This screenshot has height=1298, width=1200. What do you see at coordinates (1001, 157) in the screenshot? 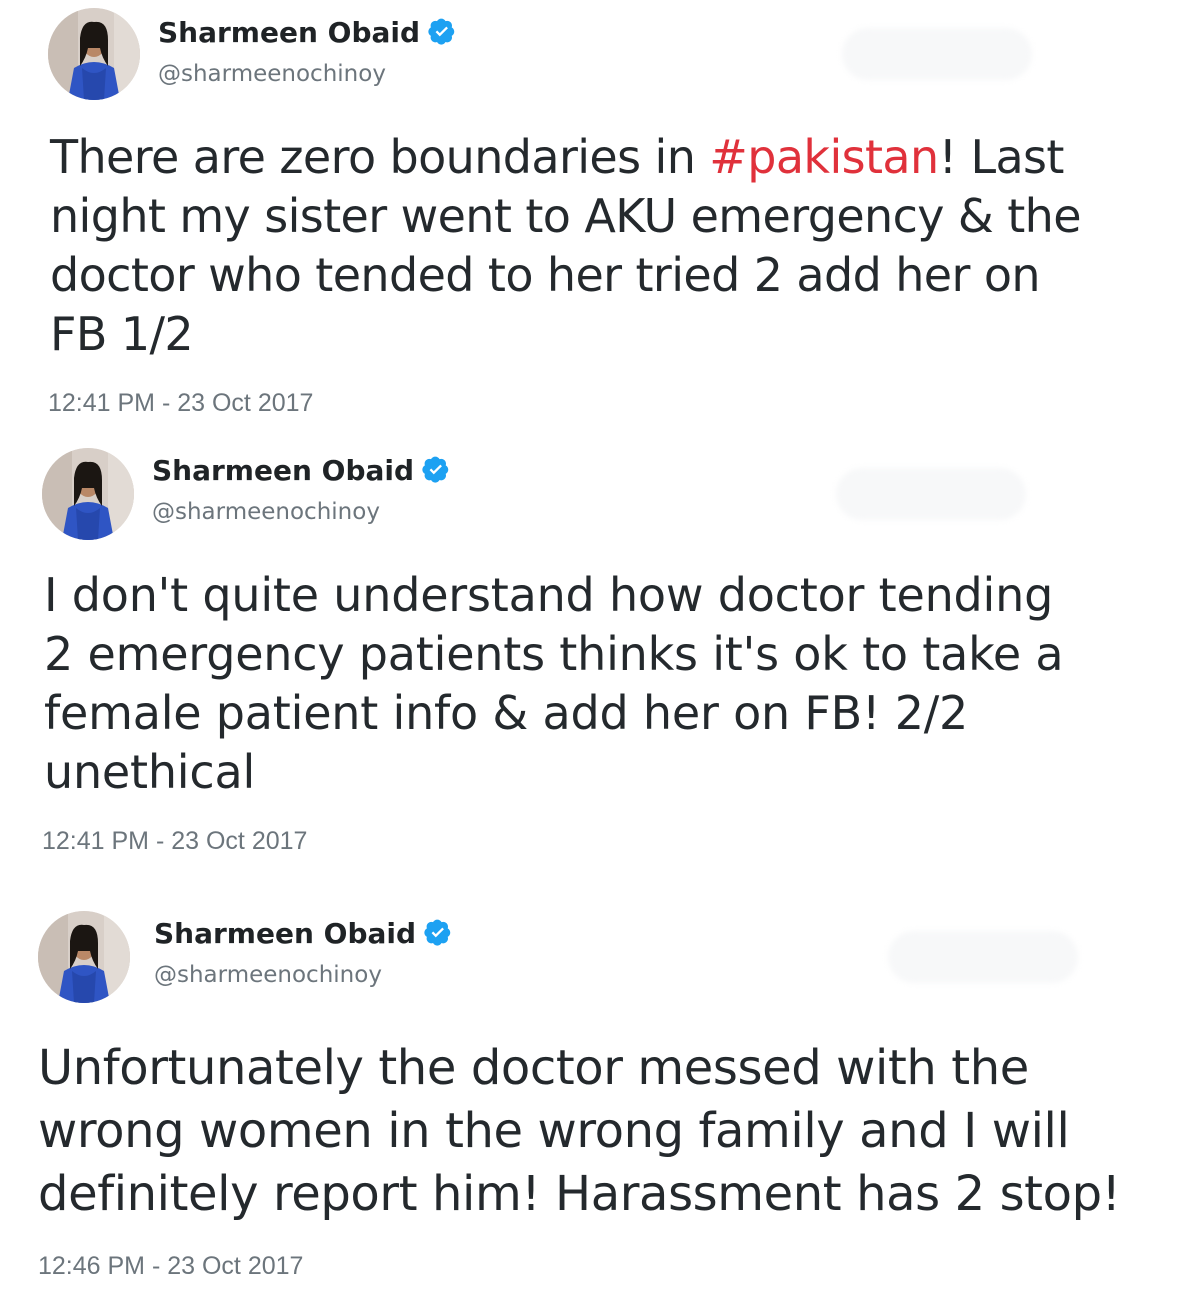
I see `text-segment: ! Last` at bounding box center [1001, 157].